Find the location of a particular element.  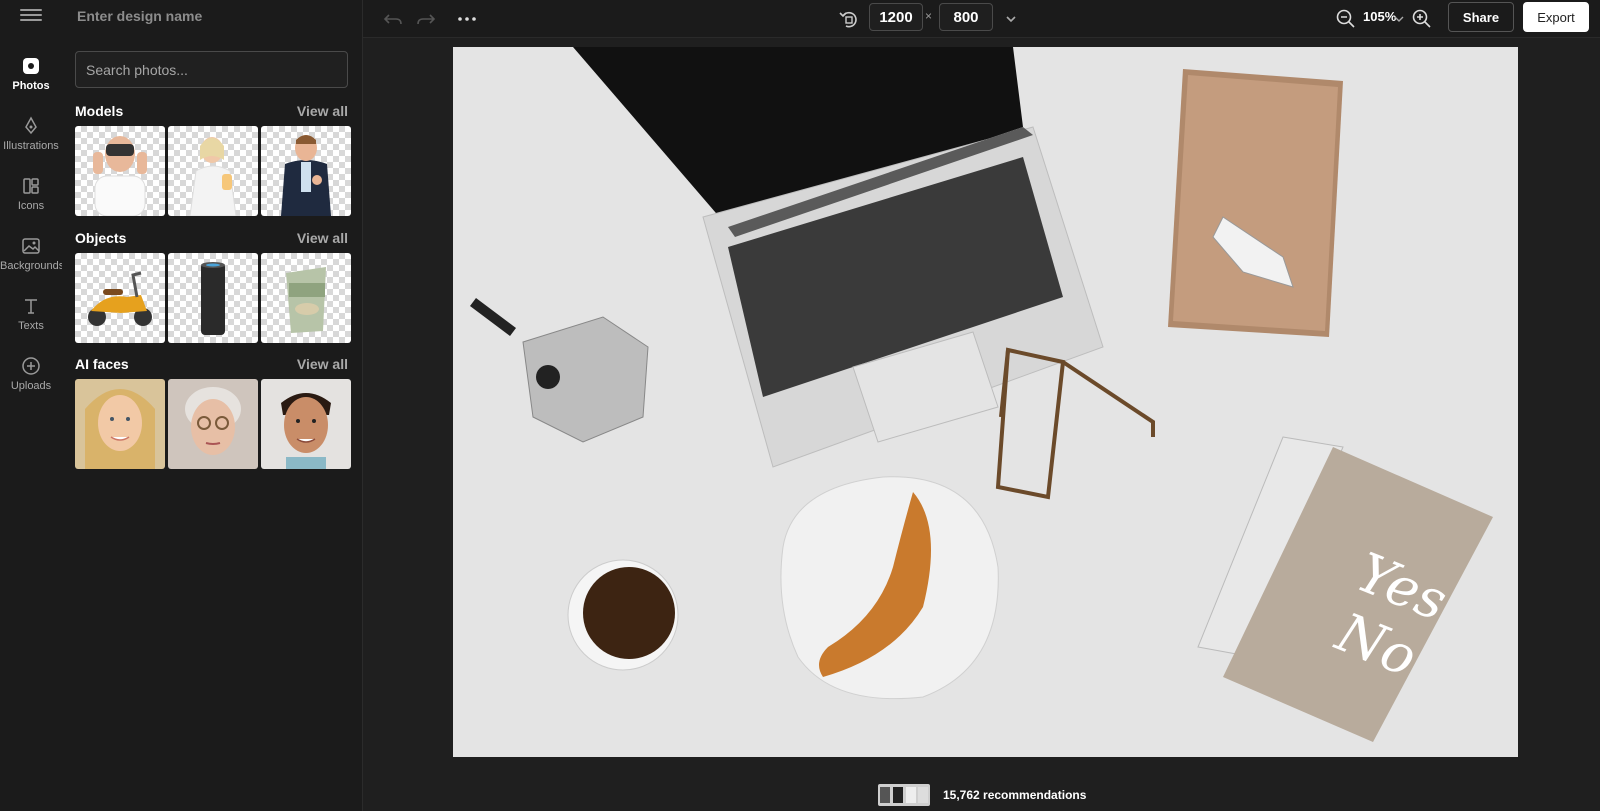

zoom-chevron-down-icon is located at coordinates (1399, 19).